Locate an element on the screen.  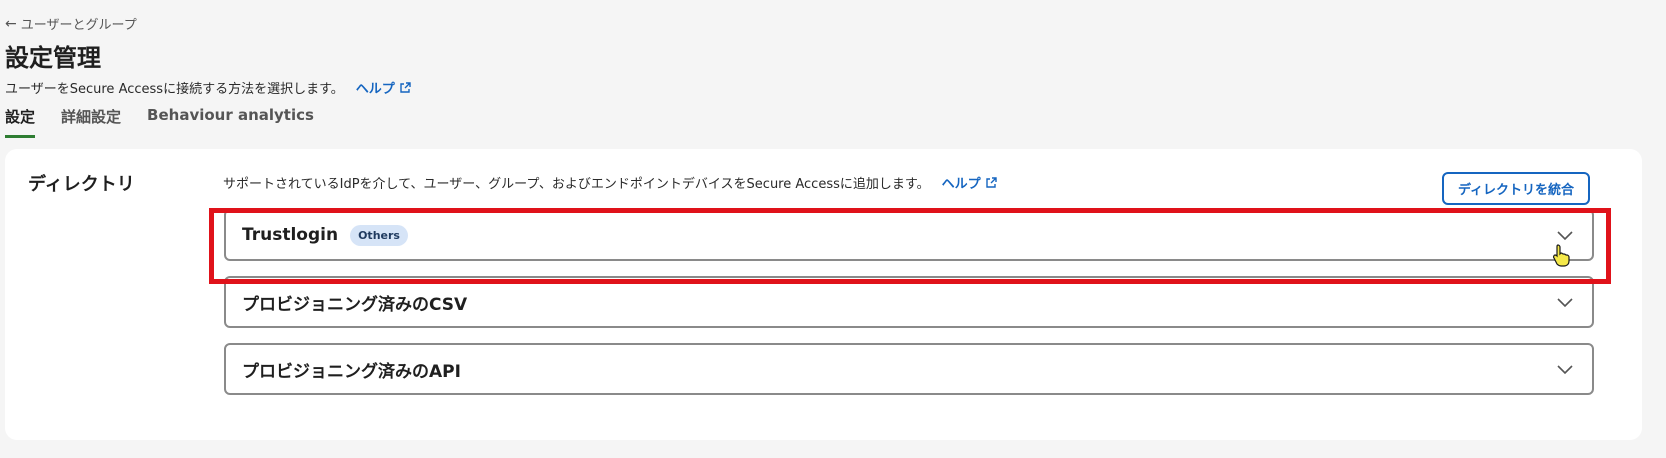
directory-help-label: ヘルプ is located at coordinates (961, 184).